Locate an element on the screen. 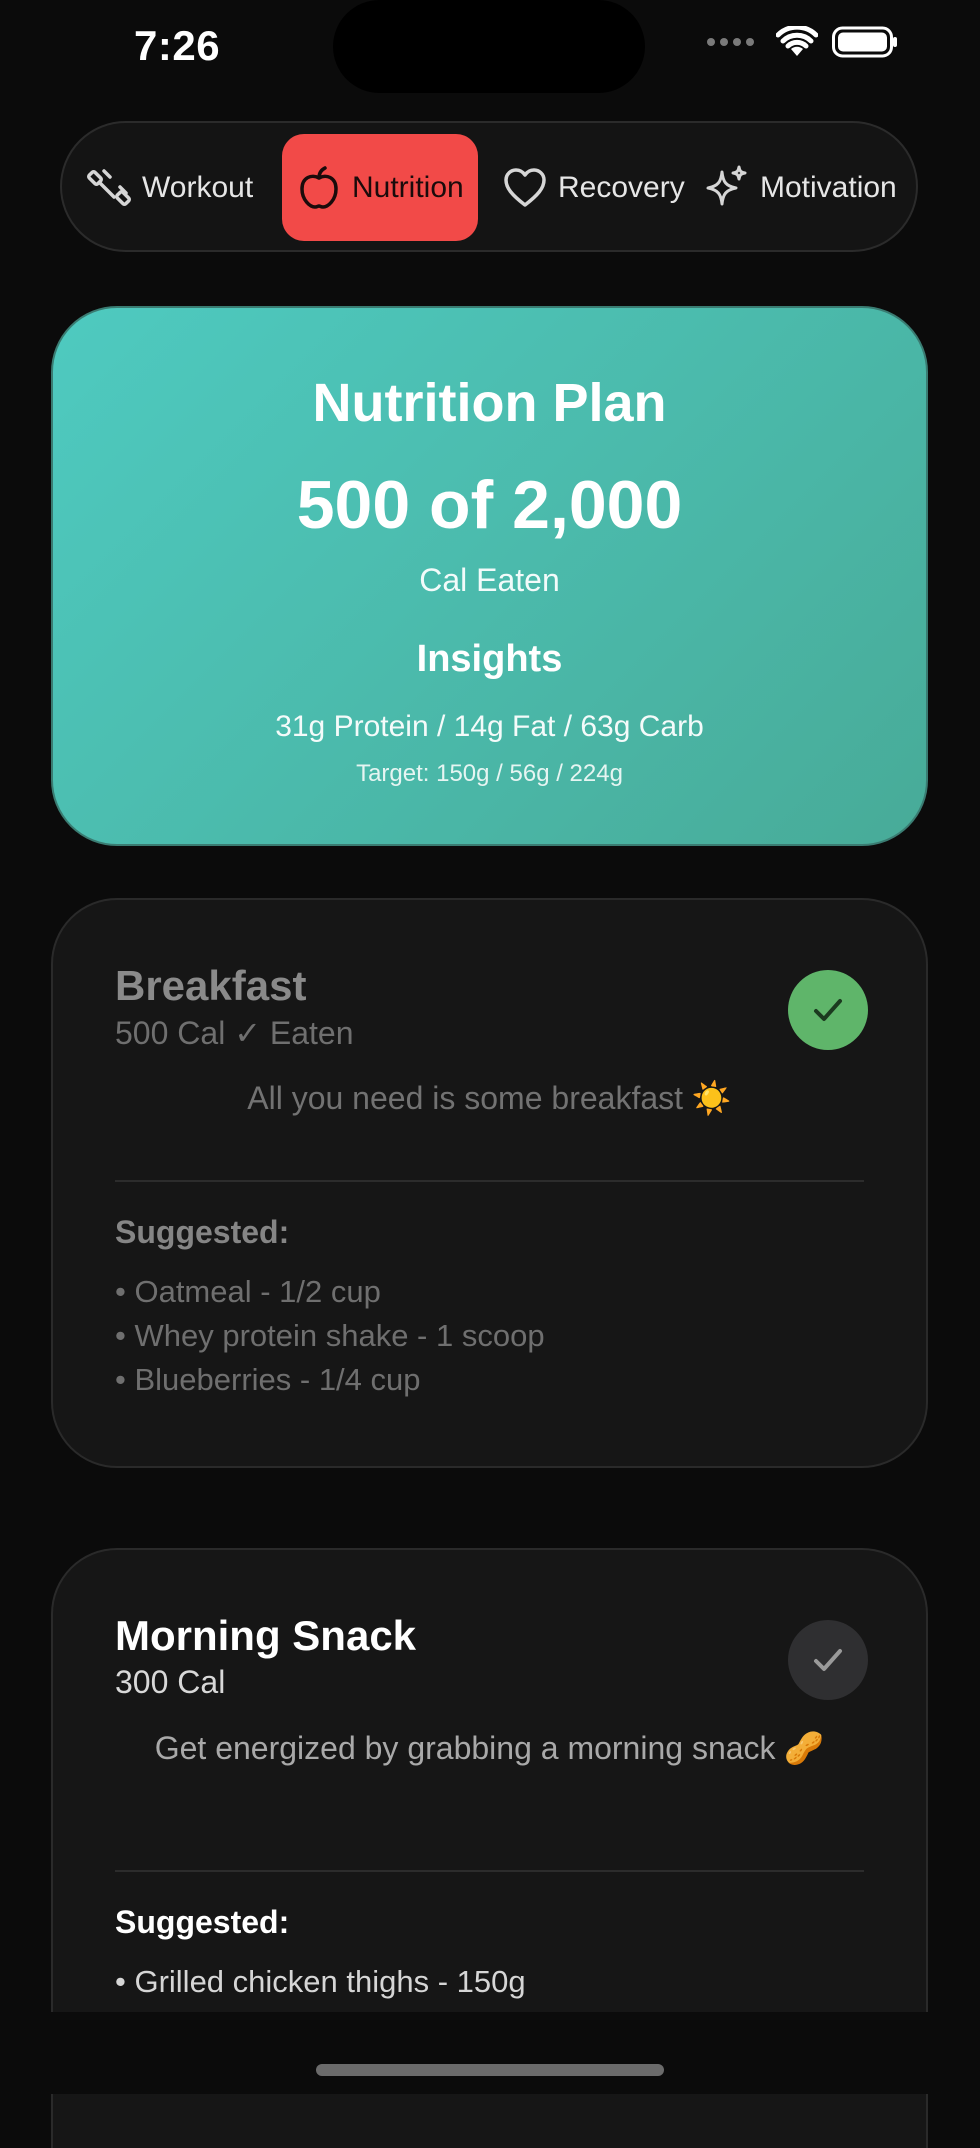 The height and width of the screenshot is (2148, 980). dynamic-island is located at coordinates (489, 46).